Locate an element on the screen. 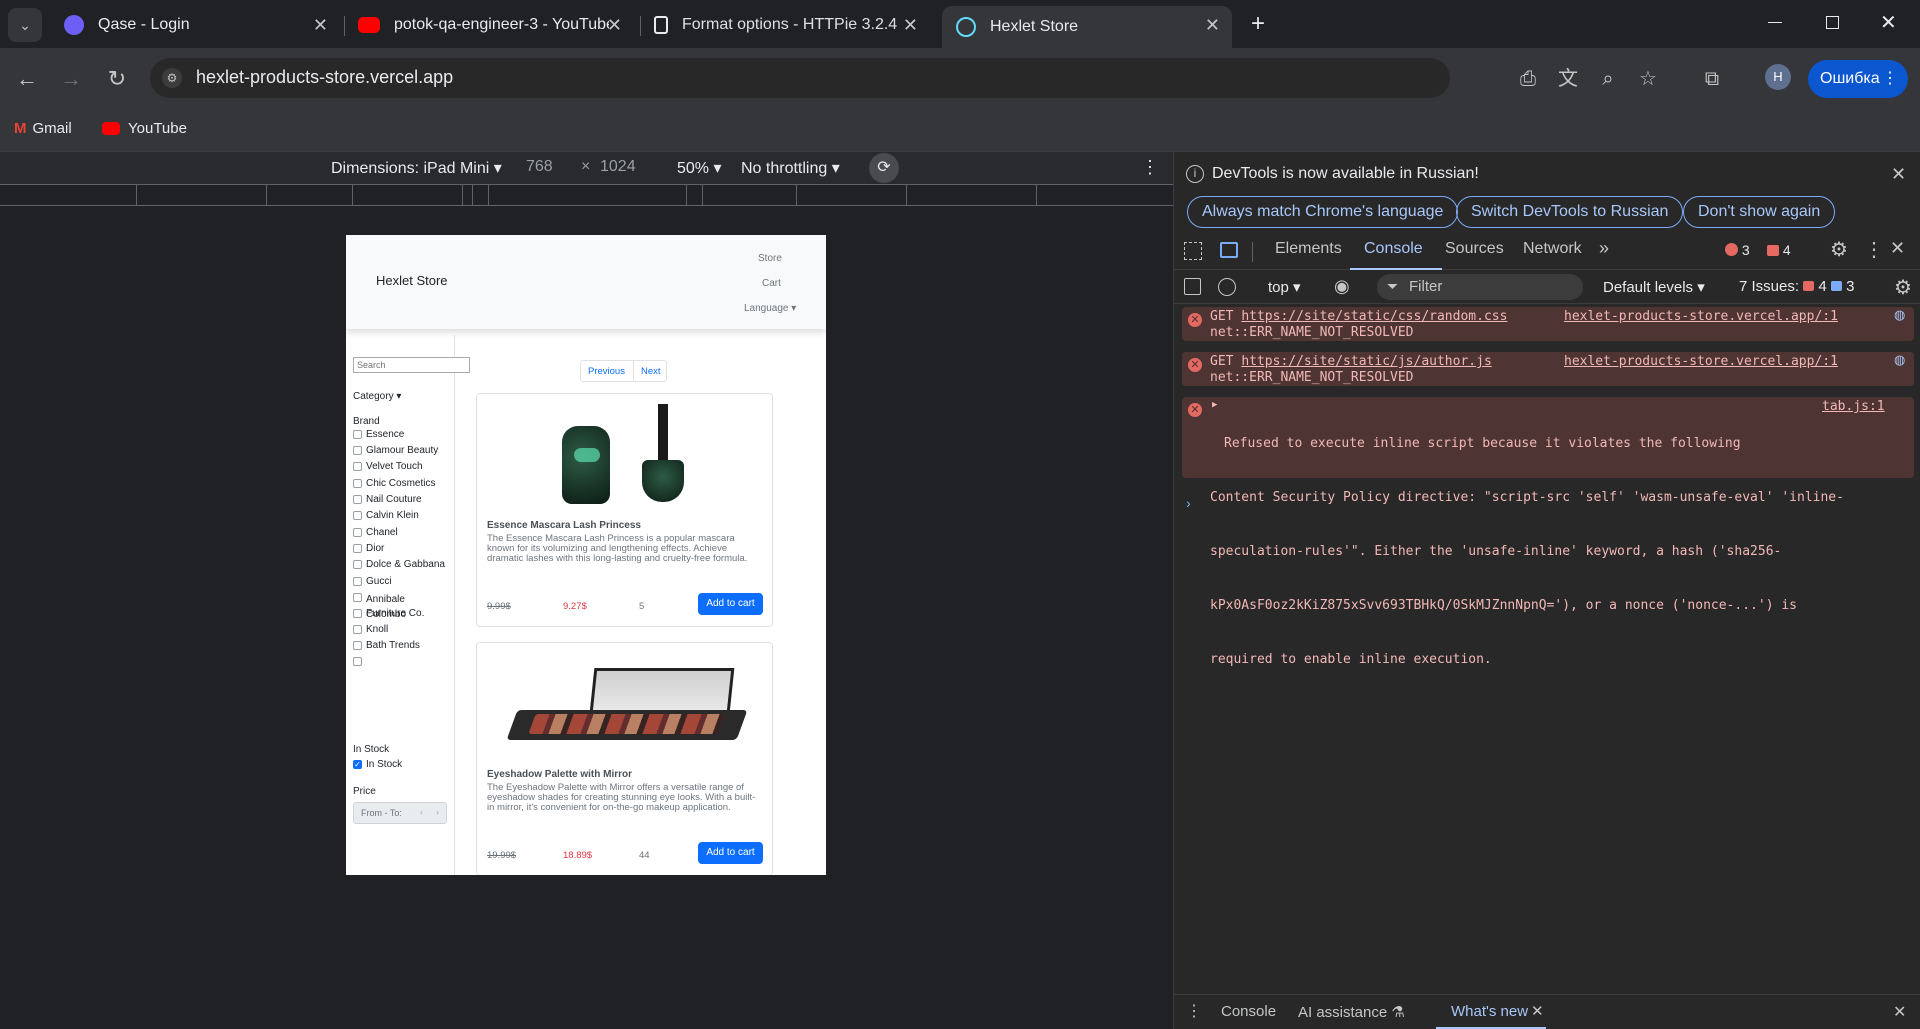  rotate-icon: ⟳ is located at coordinates (884, 168).